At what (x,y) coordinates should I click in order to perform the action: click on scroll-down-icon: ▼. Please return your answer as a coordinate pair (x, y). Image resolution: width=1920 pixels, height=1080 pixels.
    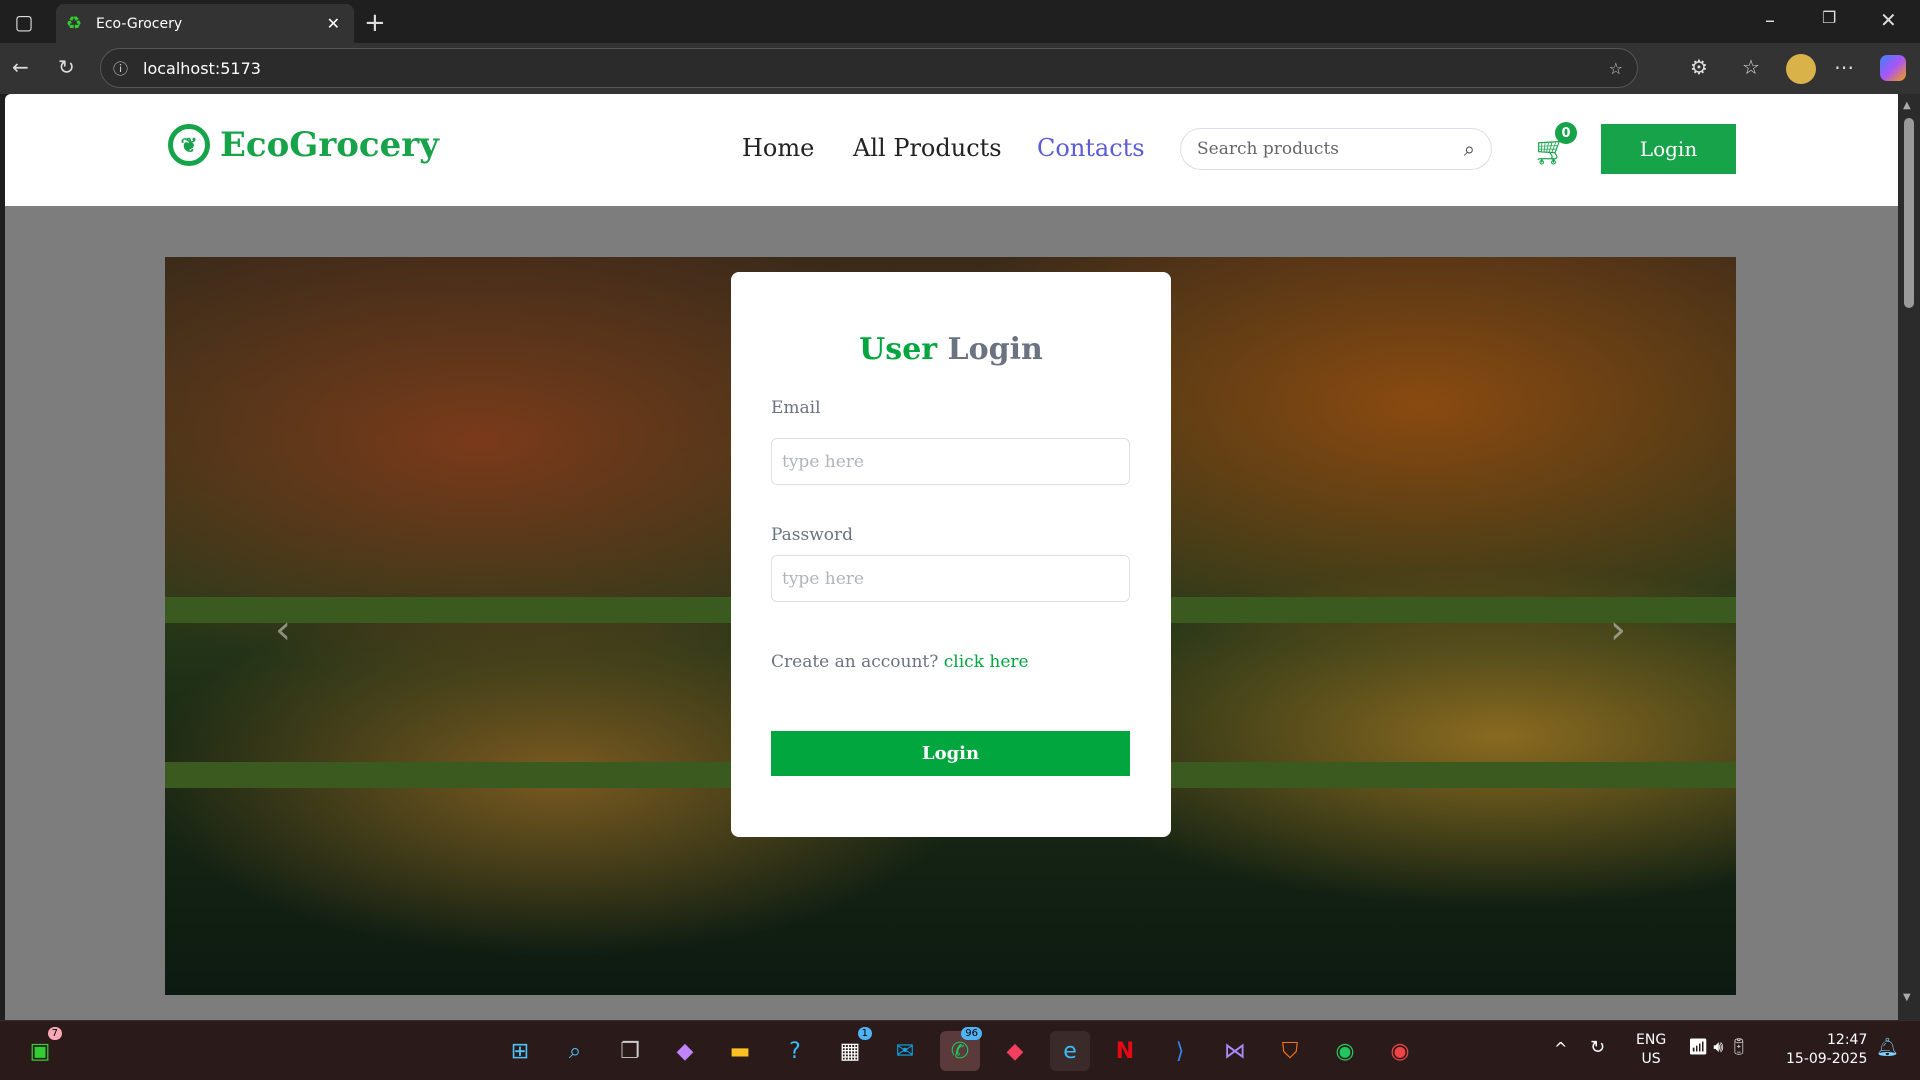
    Looking at the image, I should click on (1907, 997).